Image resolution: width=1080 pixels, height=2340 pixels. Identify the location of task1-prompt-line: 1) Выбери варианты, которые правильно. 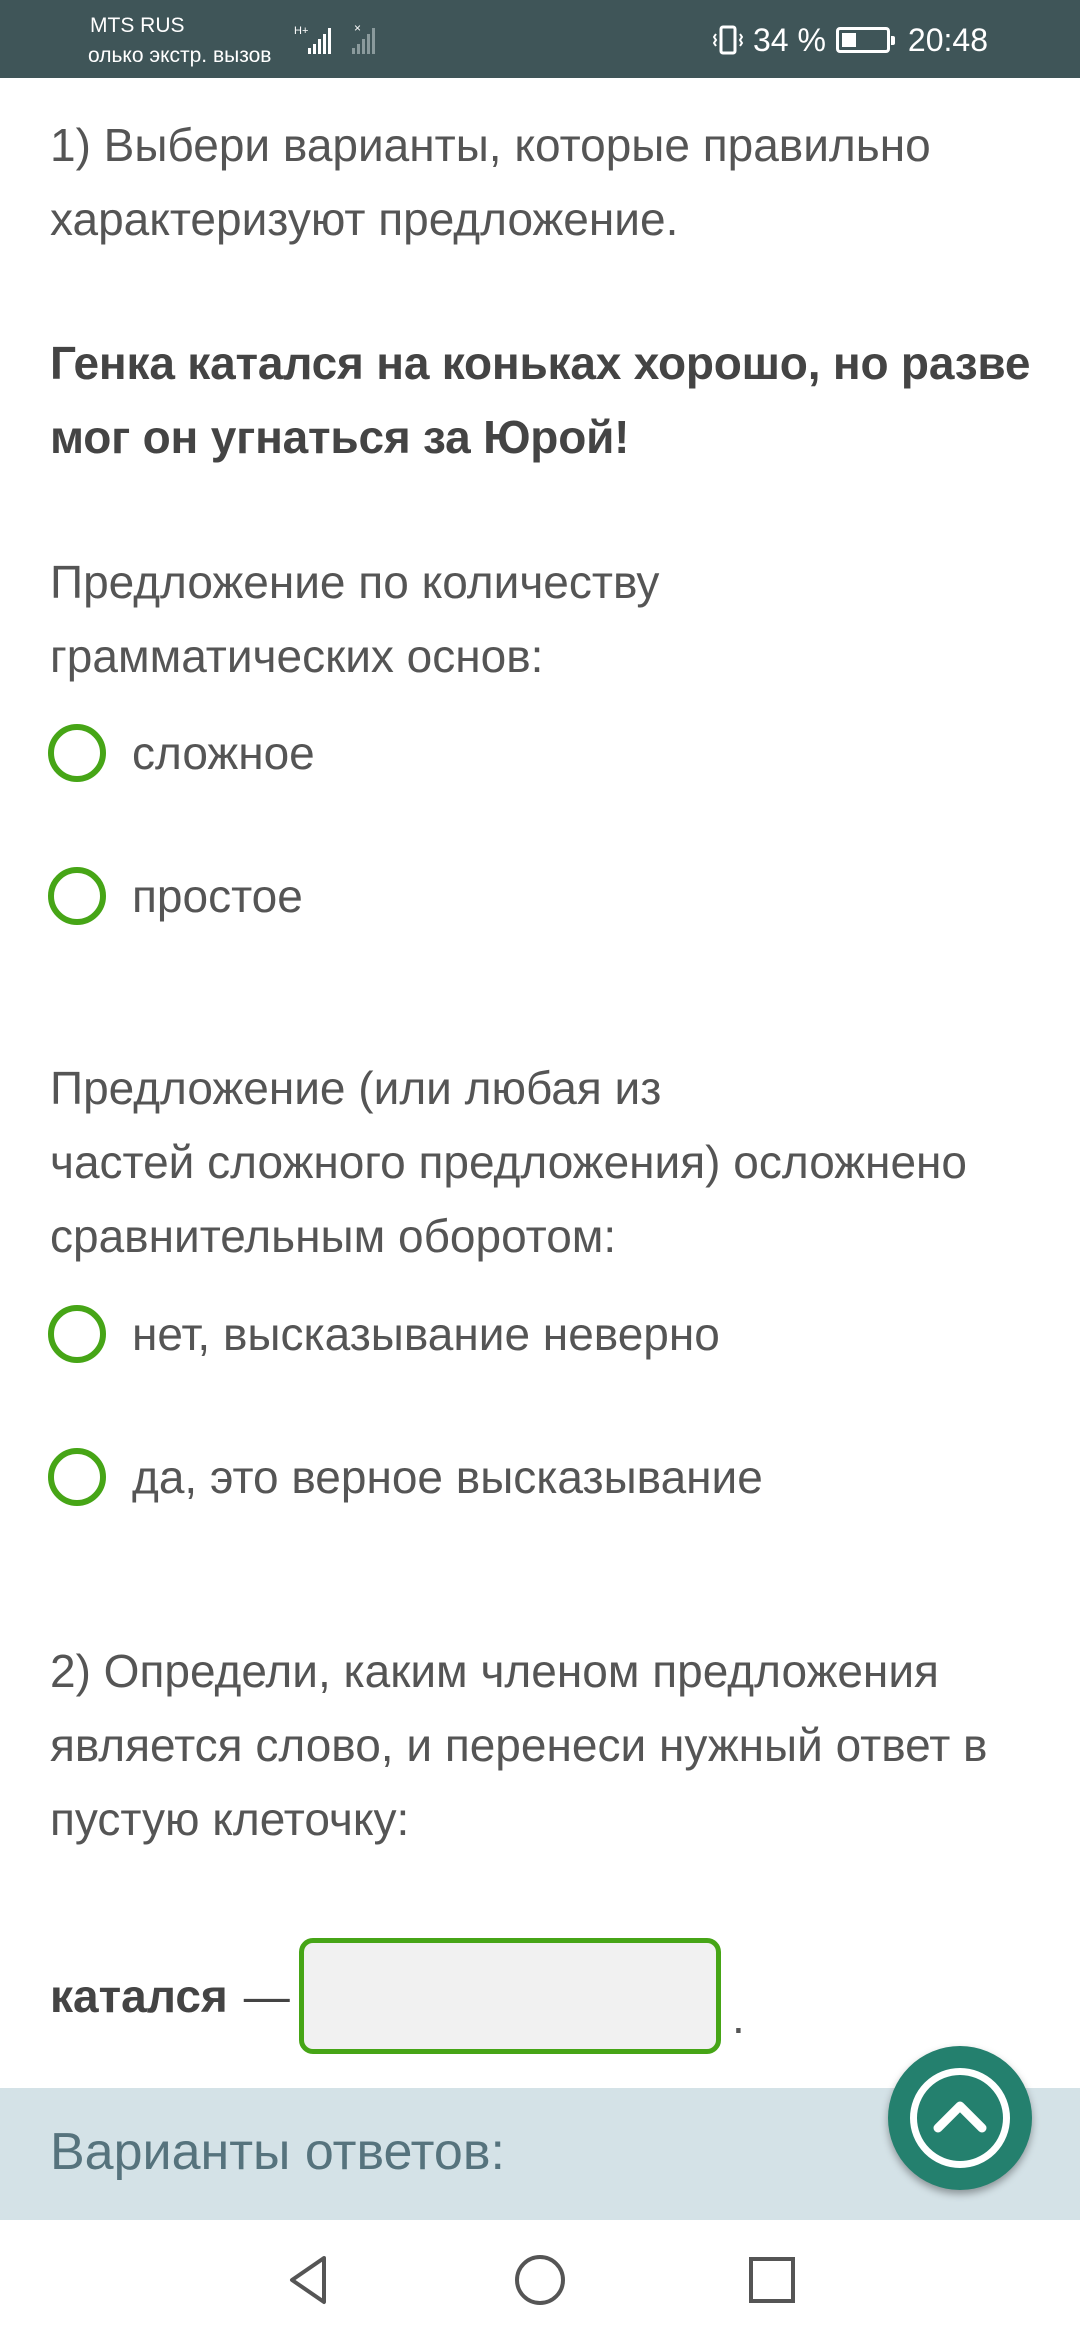
(490, 145).